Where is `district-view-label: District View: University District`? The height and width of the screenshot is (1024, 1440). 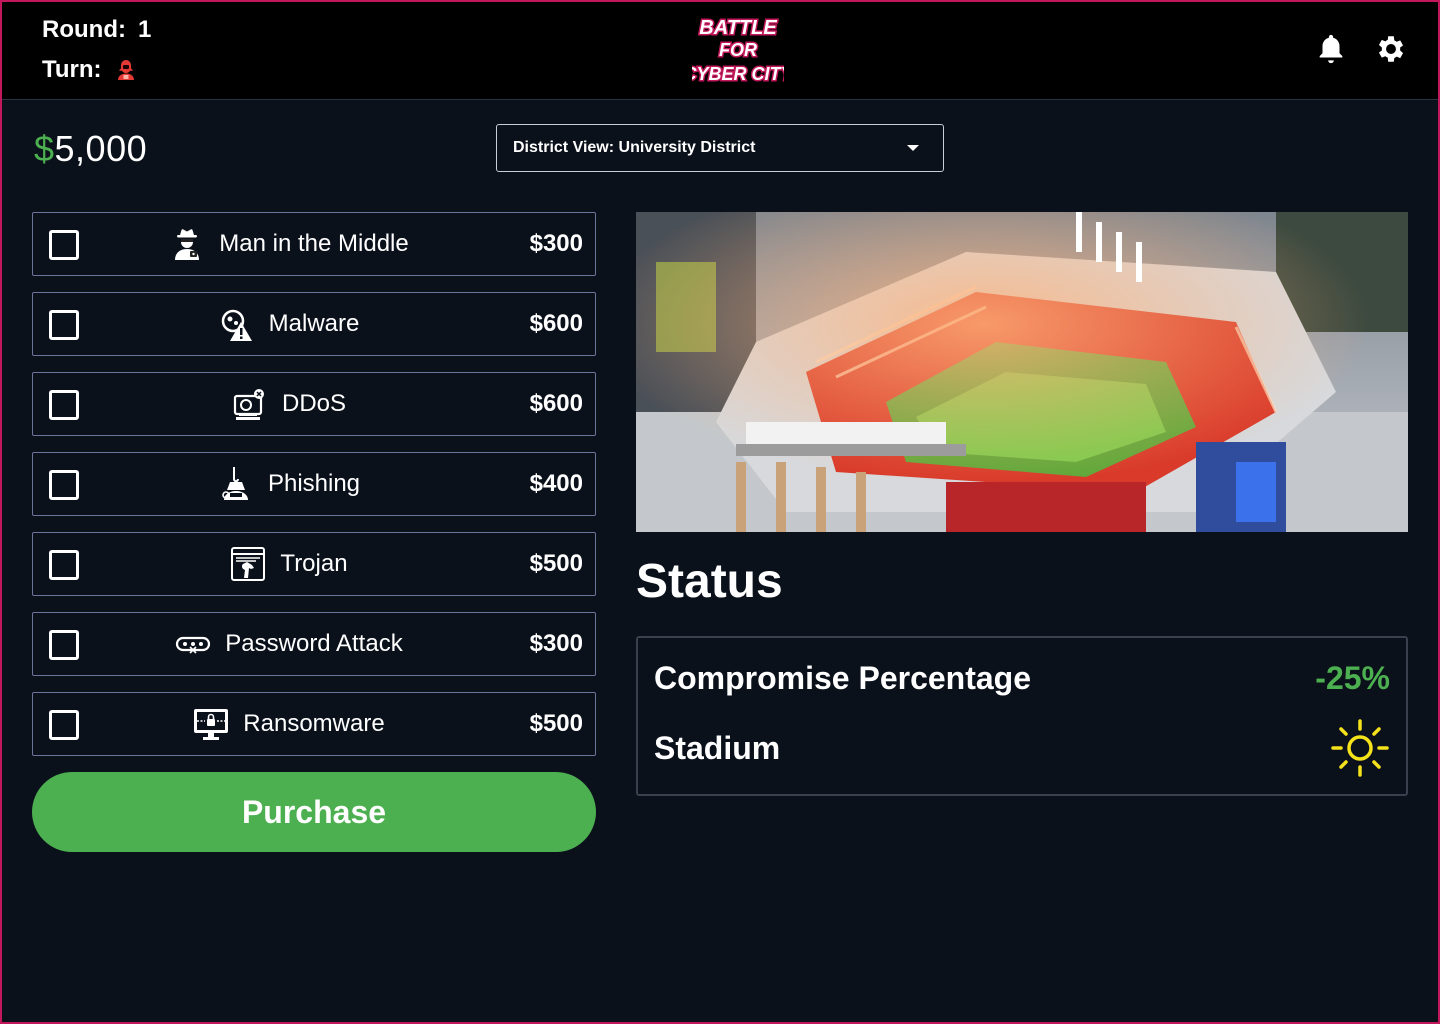 district-view-label: District View: University District is located at coordinates (634, 147).